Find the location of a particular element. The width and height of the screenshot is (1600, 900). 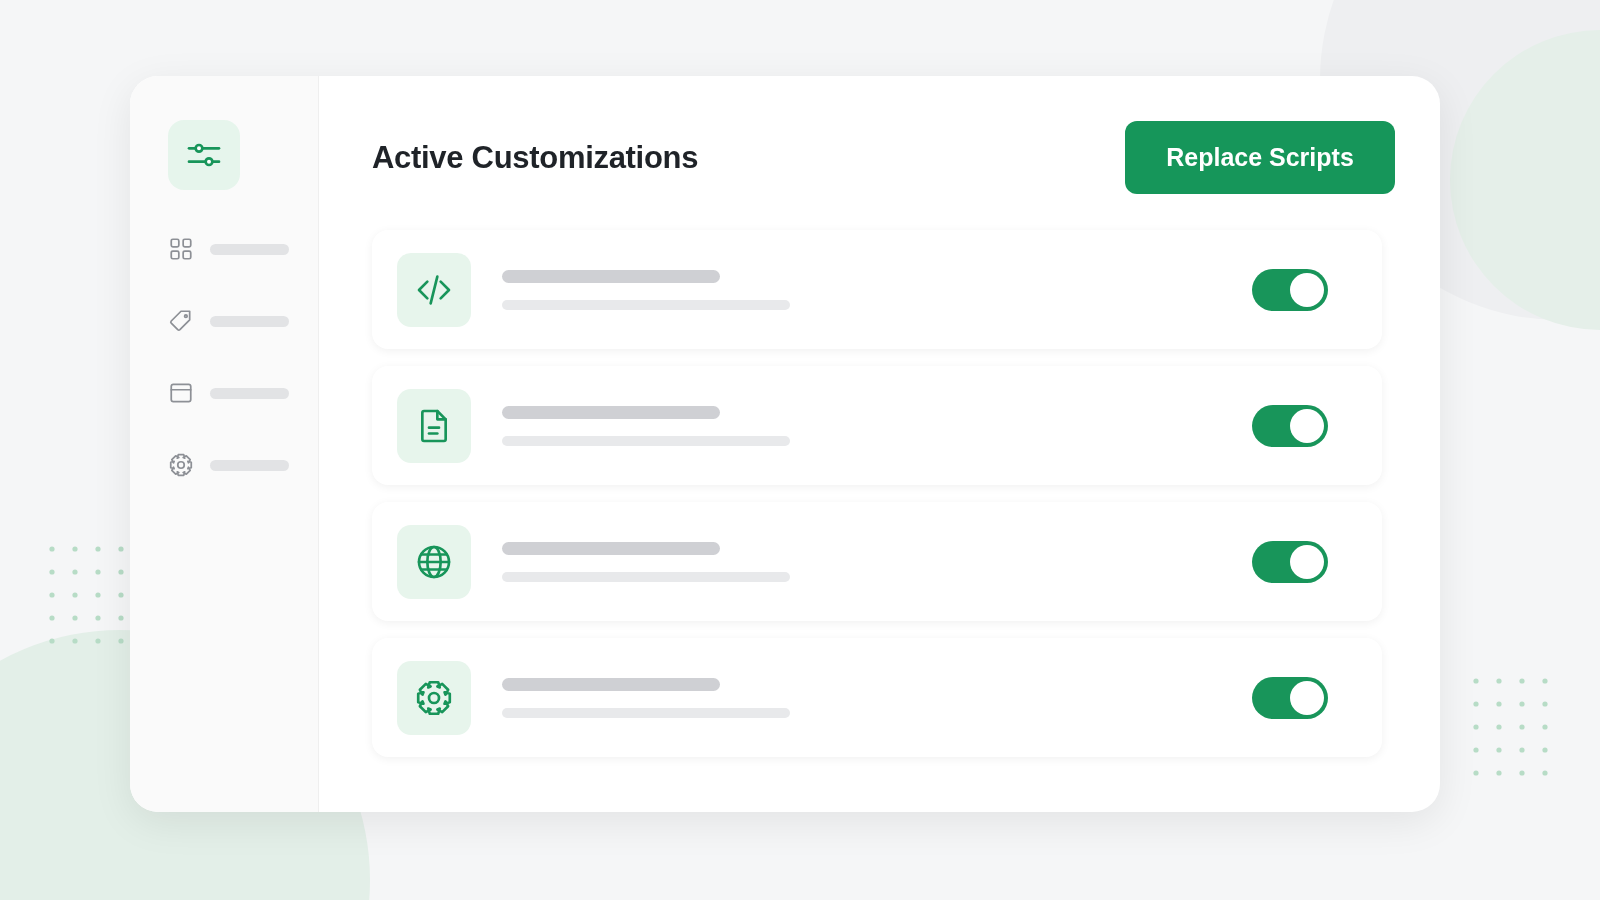

replace-scripts-button: Replace Scripts is located at coordinates (1260, 157).